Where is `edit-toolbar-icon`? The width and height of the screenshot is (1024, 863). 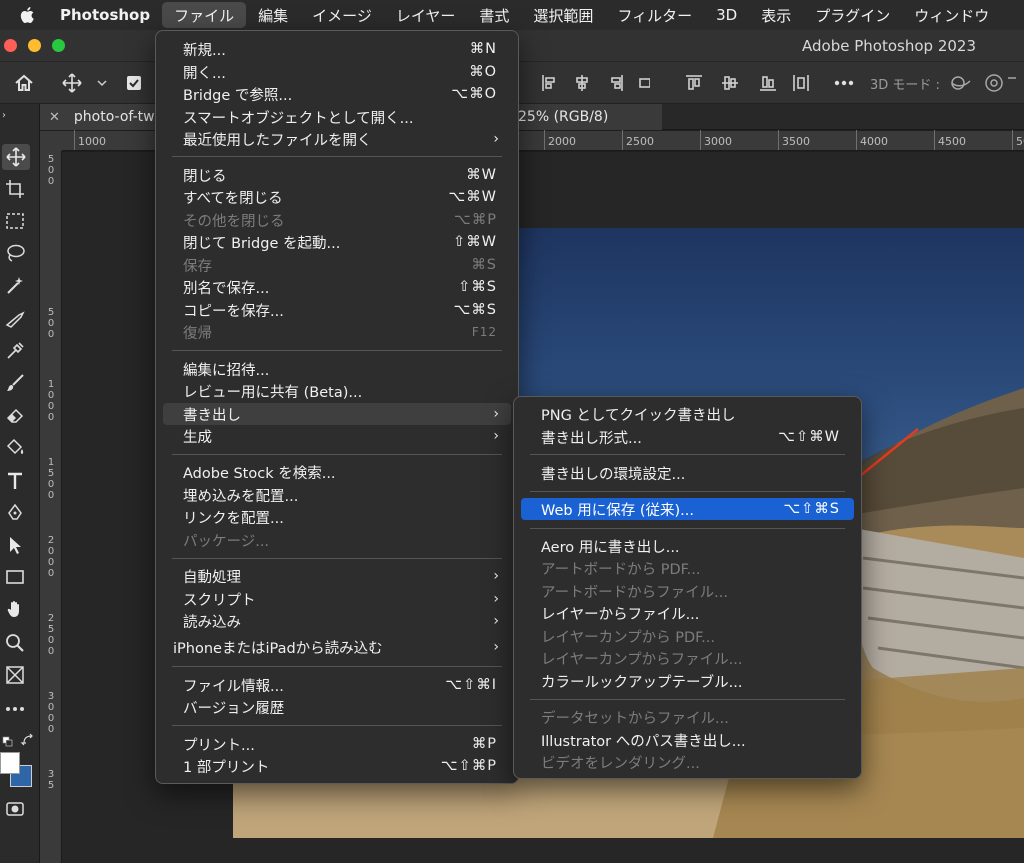
edit-toolbar-icon is located at coordinates (15, 709).